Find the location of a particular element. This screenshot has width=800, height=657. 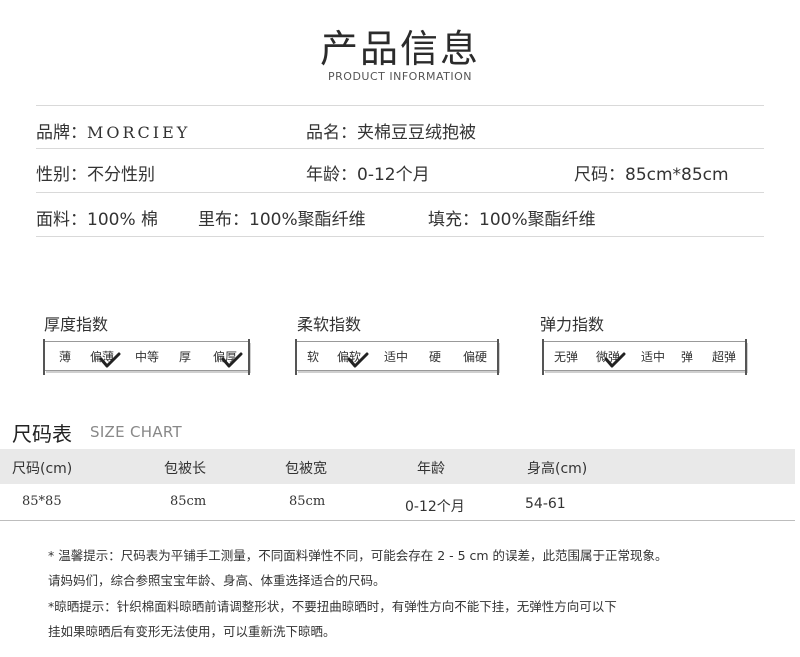

fabric-field: 面料：100% 棉 is located at coordinates (97, 217).